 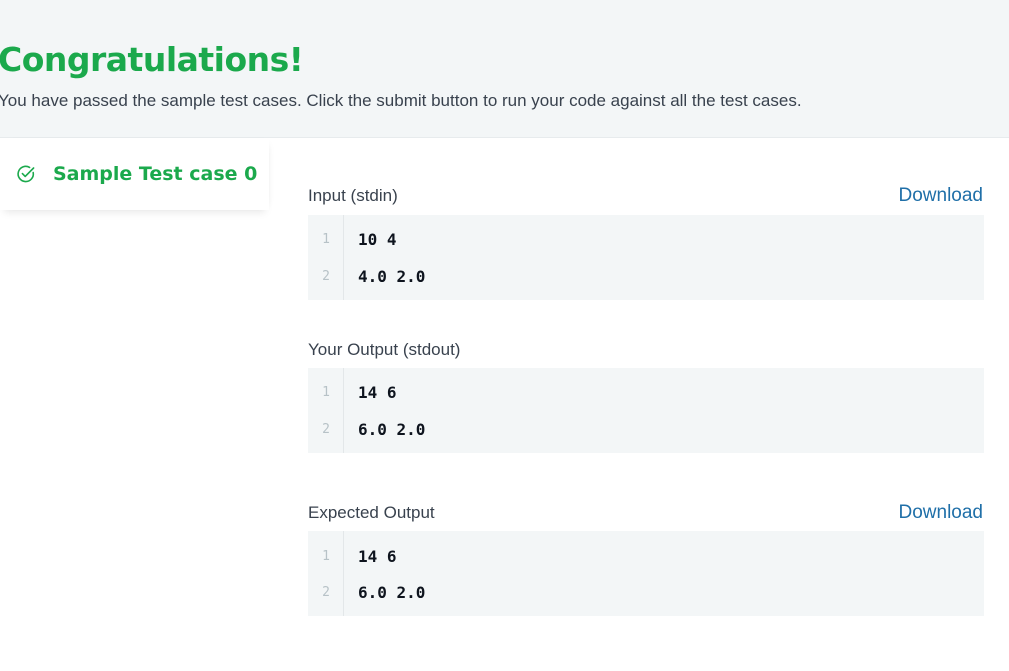 What do you see at coordinates (371, 512) in the screenshot?
I see `expected-label: Expected Output` at bounding box center [371, 512].